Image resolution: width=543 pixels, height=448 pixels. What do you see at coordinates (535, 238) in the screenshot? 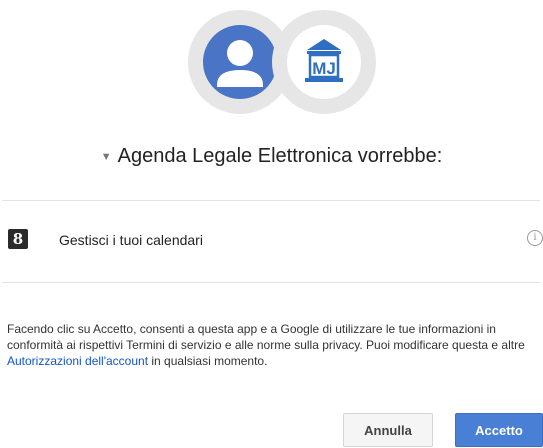
I see `info-icon: i` at bounding box center [535, 238].